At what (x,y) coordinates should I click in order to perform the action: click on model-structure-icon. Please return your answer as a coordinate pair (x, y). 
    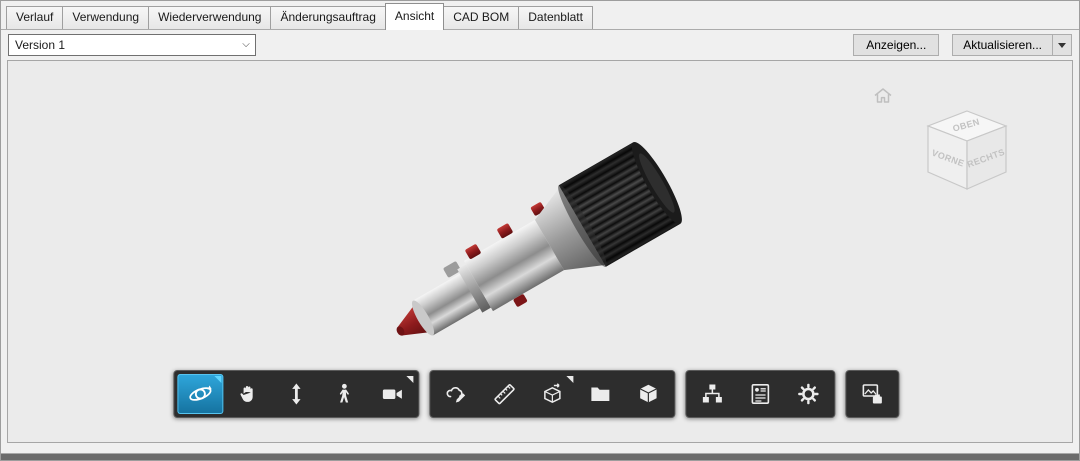
    Looking at the image, I should click on (712, 393).